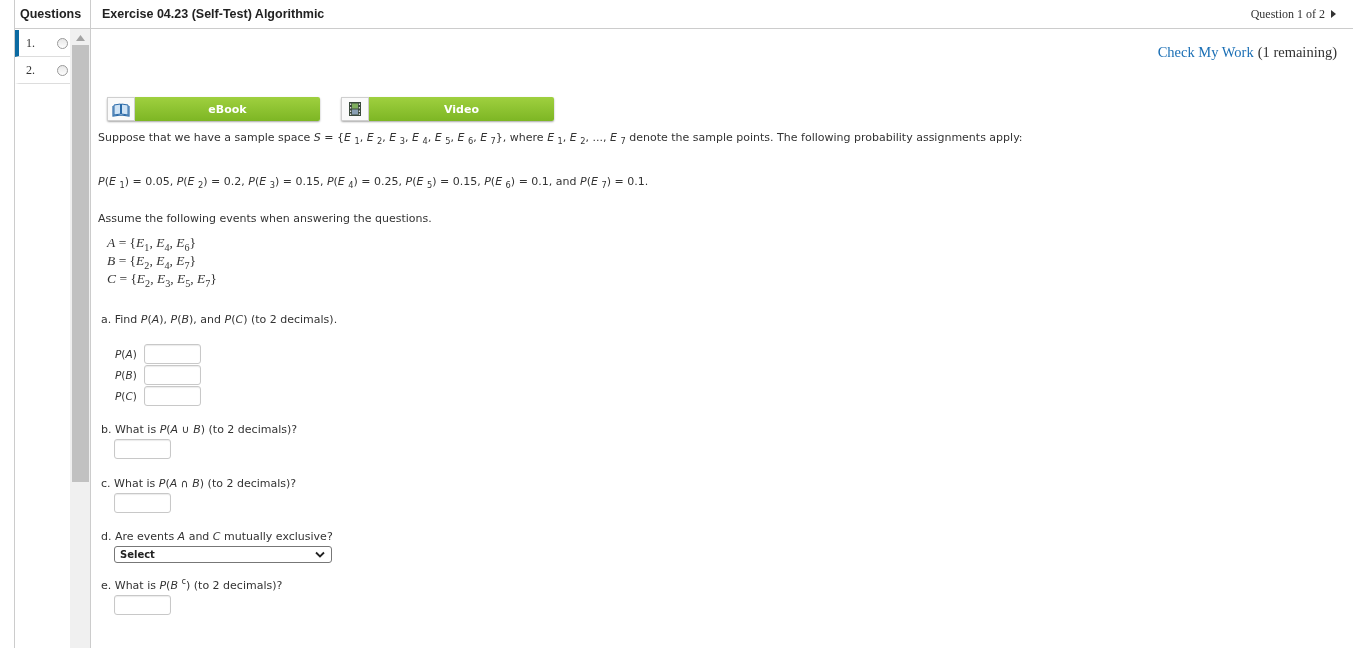 The image size is (1353, 648). Describe the element at coordinates (220, 320) in the screenshot. I see `question-prompt: a. Find P(A), P(B), and P(C) (to 2 decimals).` at that location.